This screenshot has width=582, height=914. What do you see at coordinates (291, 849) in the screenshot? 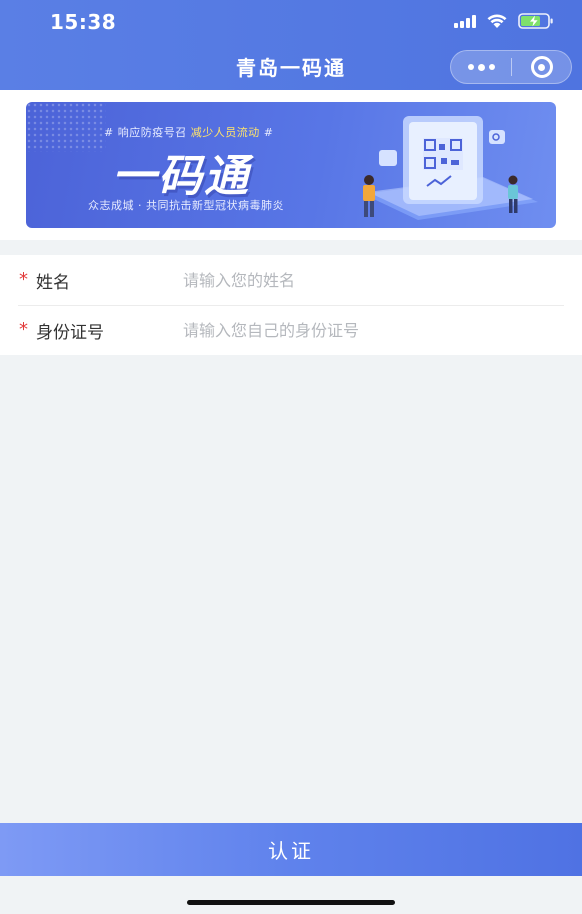
I see `verify-button: 认证` at bounding box center [291, 849].